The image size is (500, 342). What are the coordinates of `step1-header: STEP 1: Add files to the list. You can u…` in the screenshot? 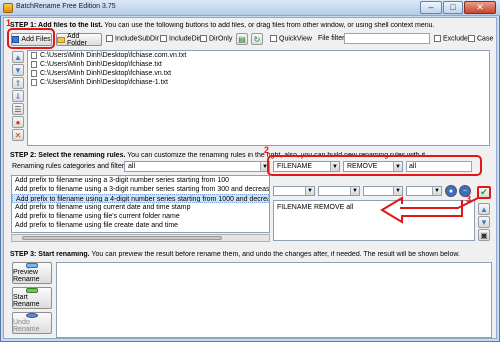 It's located at (250, 25).